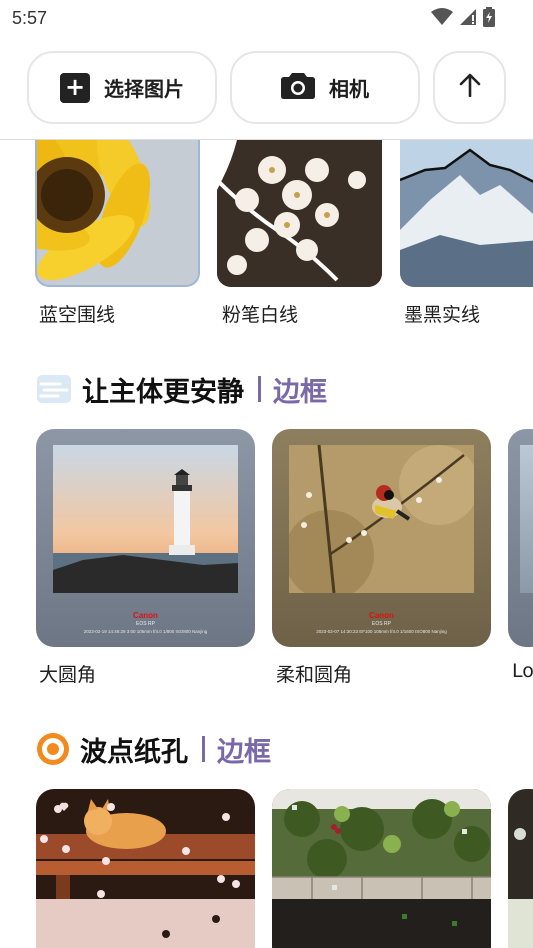  Describe the element at coordinates (244, 752) in the screenshot. I see `dots-section-tag: 边框` at that location.